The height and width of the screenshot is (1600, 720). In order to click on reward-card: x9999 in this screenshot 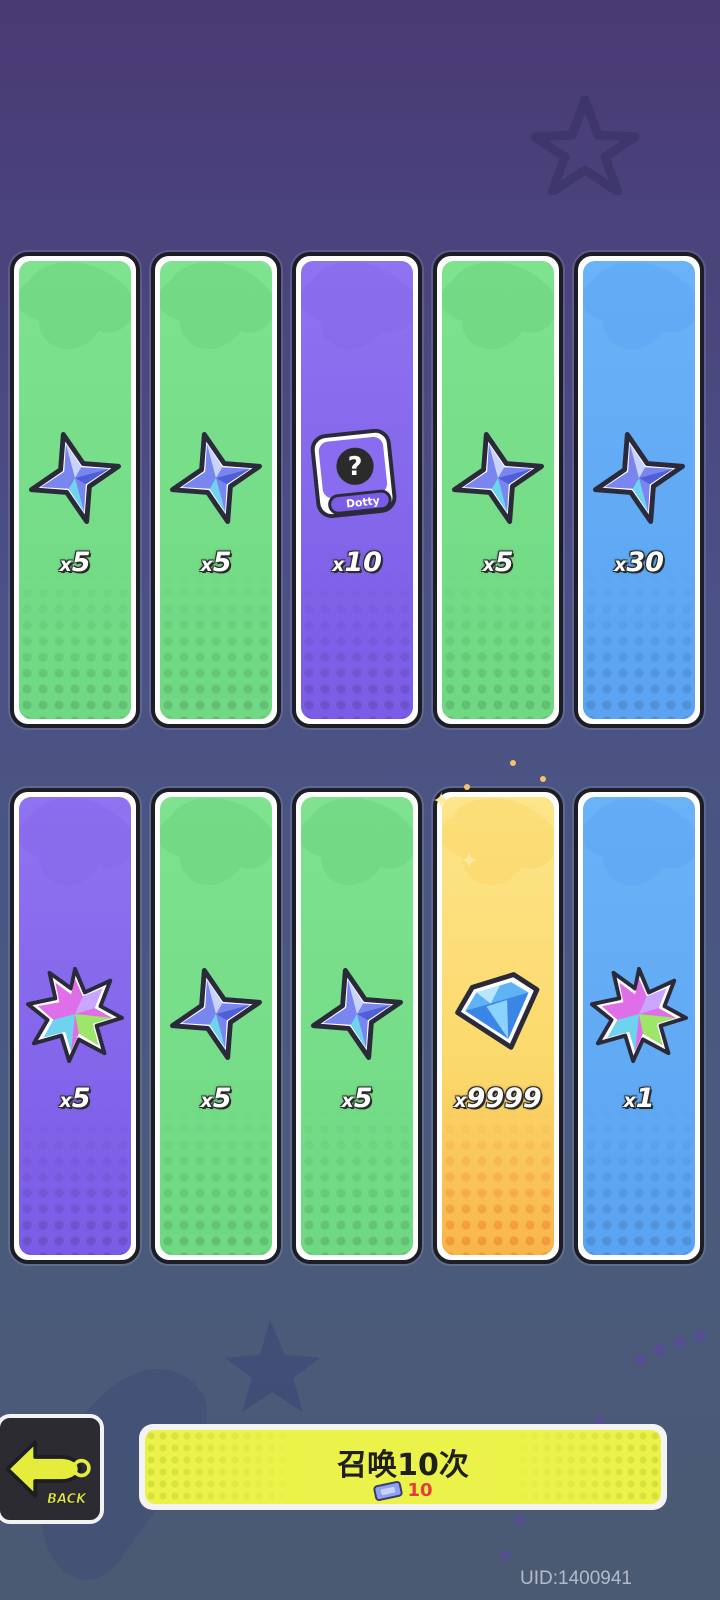, I will do `click(498, 1026)`.